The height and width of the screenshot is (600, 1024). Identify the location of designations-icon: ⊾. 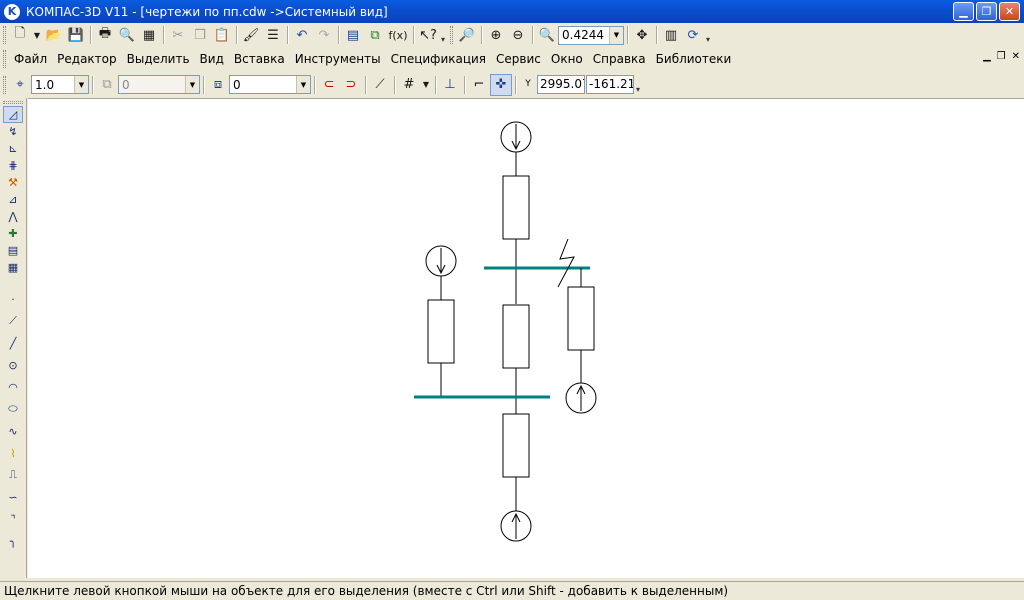
(13, 148).